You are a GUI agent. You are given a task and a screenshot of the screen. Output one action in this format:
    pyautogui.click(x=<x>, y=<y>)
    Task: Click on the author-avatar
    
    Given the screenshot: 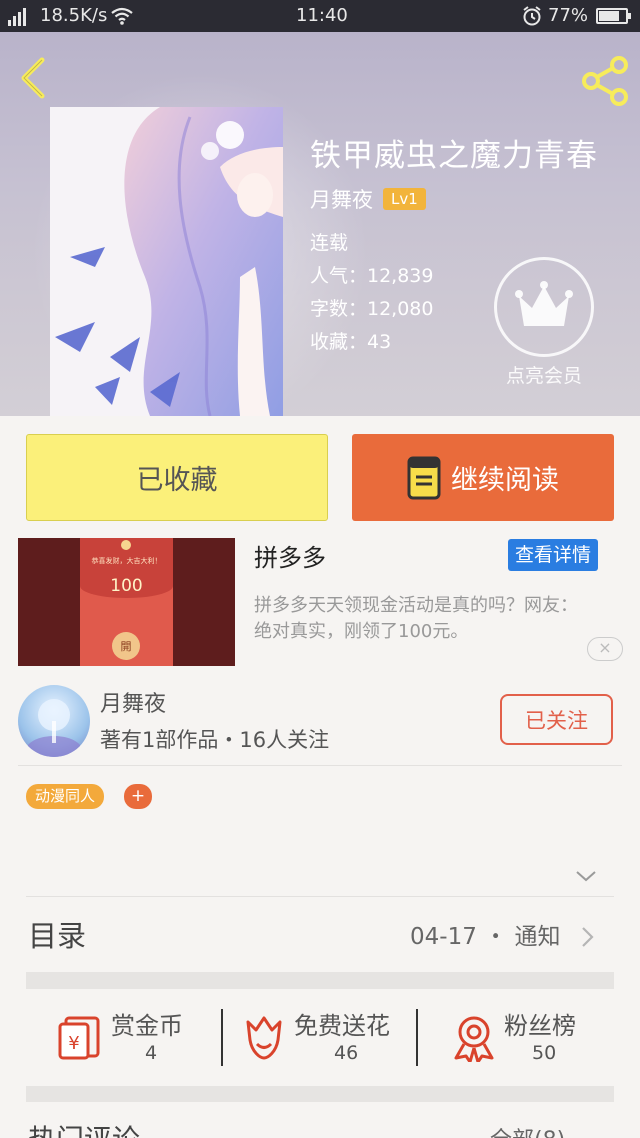 What is the action you would take?
    pyautogui.click(x=54, y=721)
    